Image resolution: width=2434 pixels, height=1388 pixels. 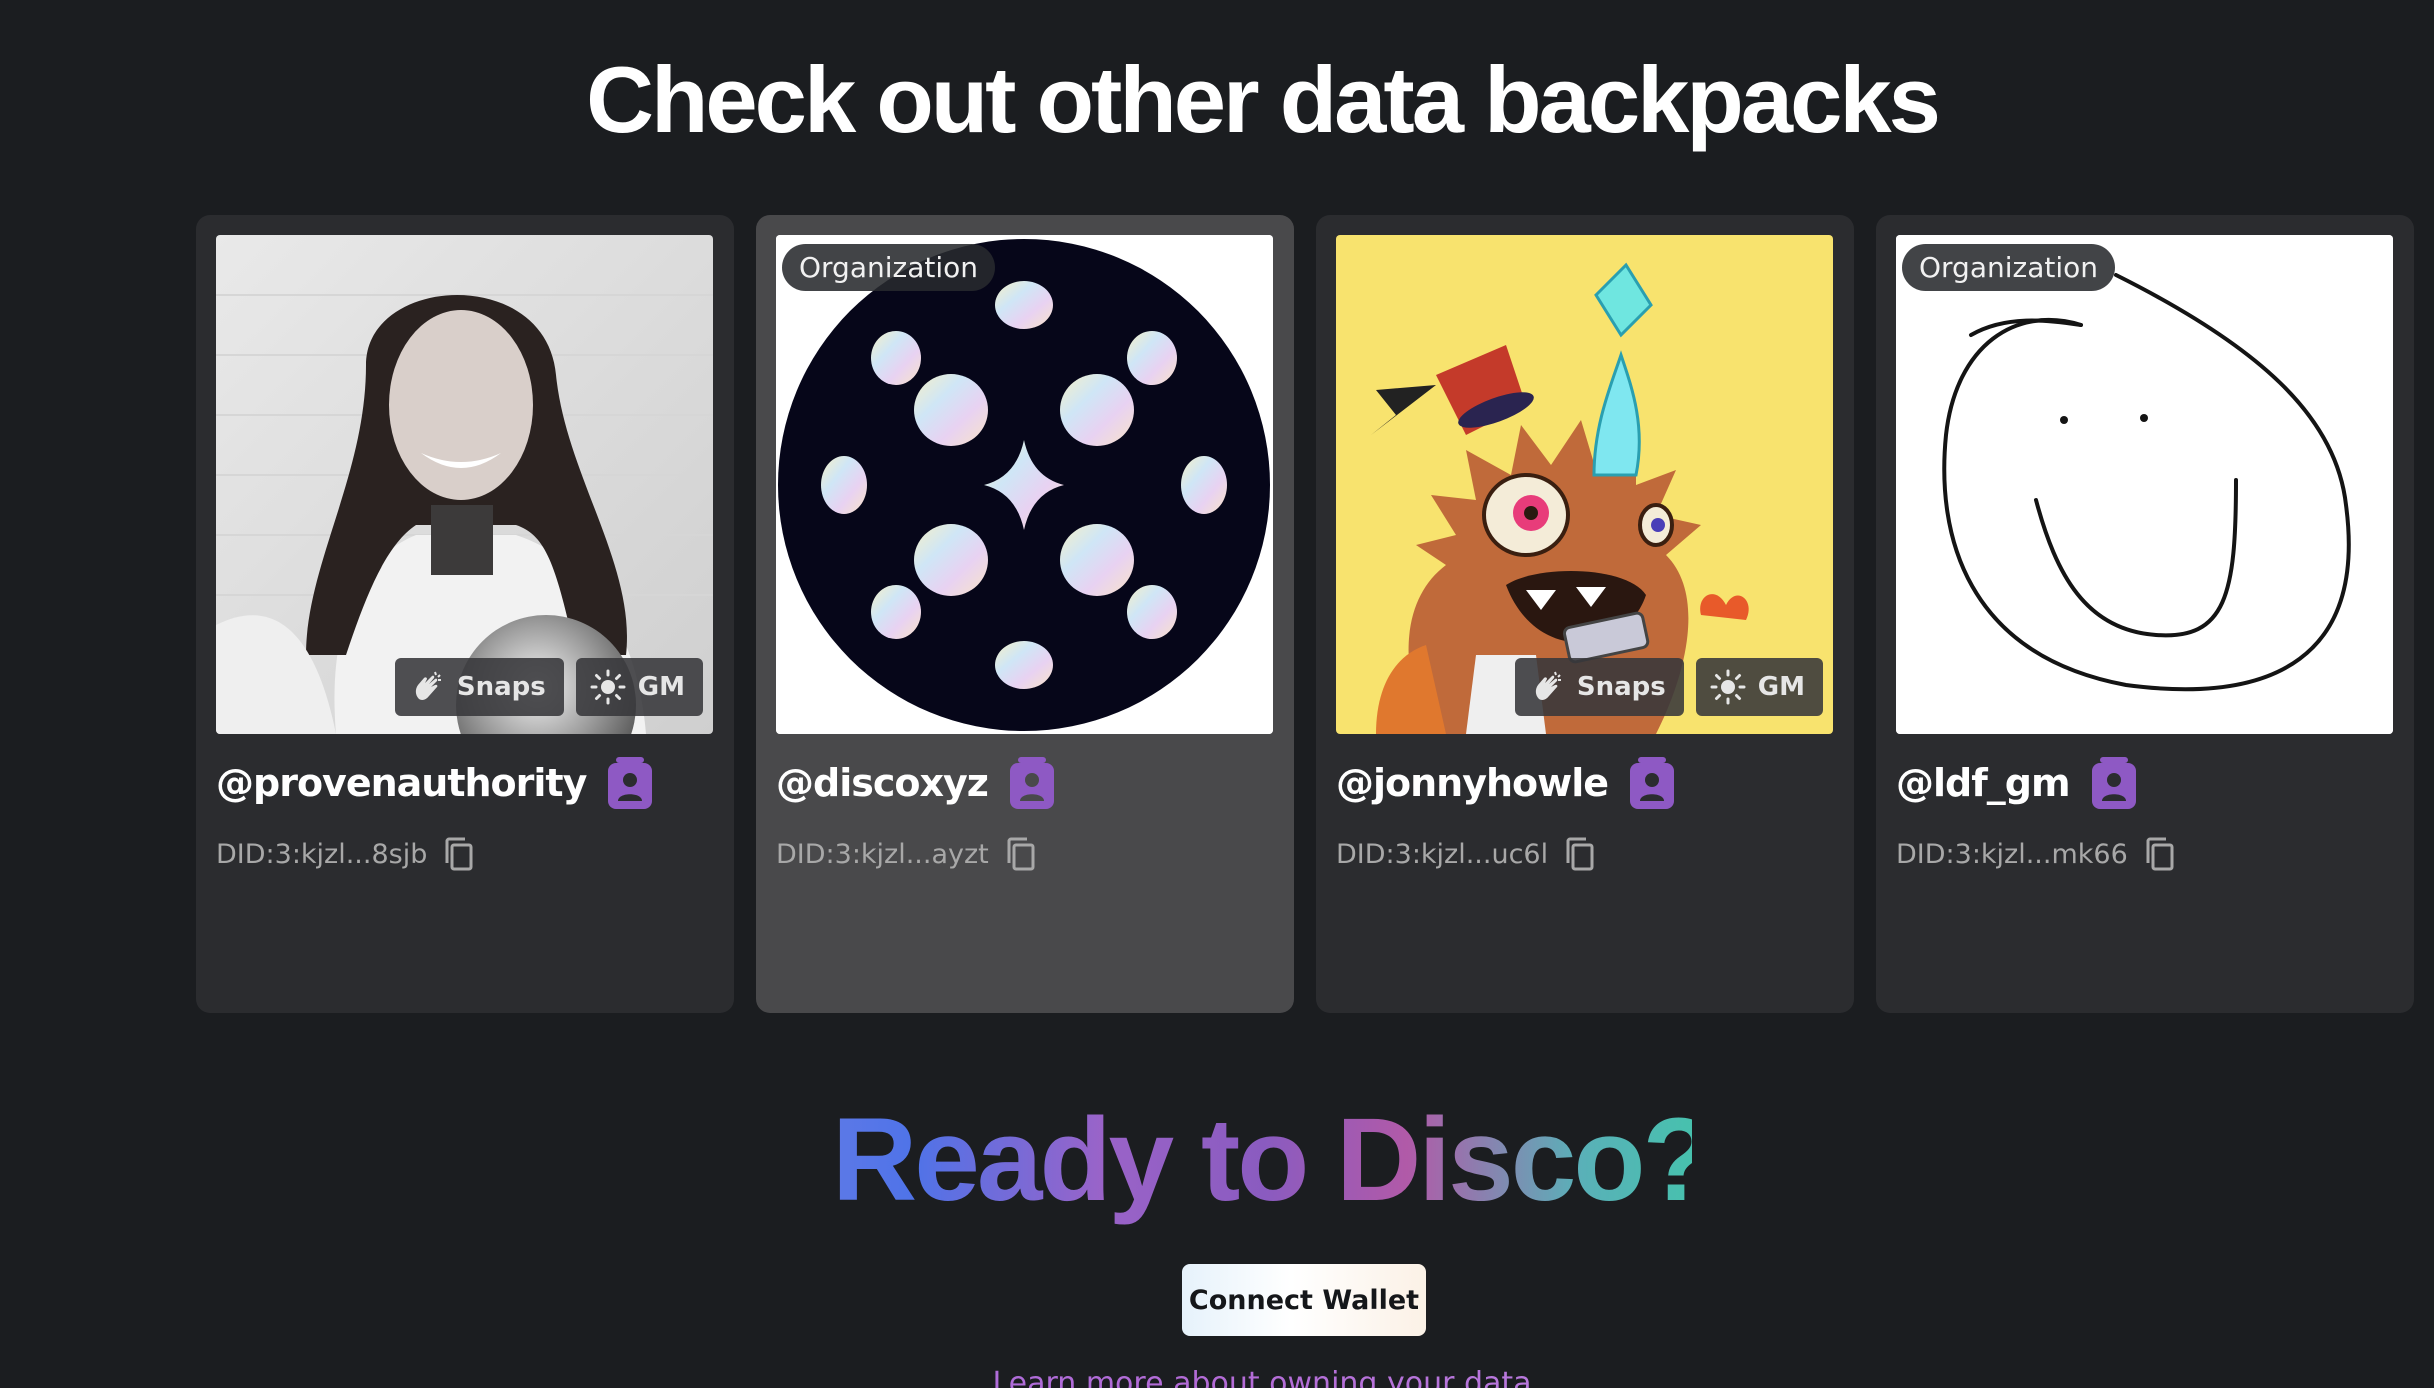 I want to click on cta-title: Ready to Disco?, so click(x=1228, y=1160).